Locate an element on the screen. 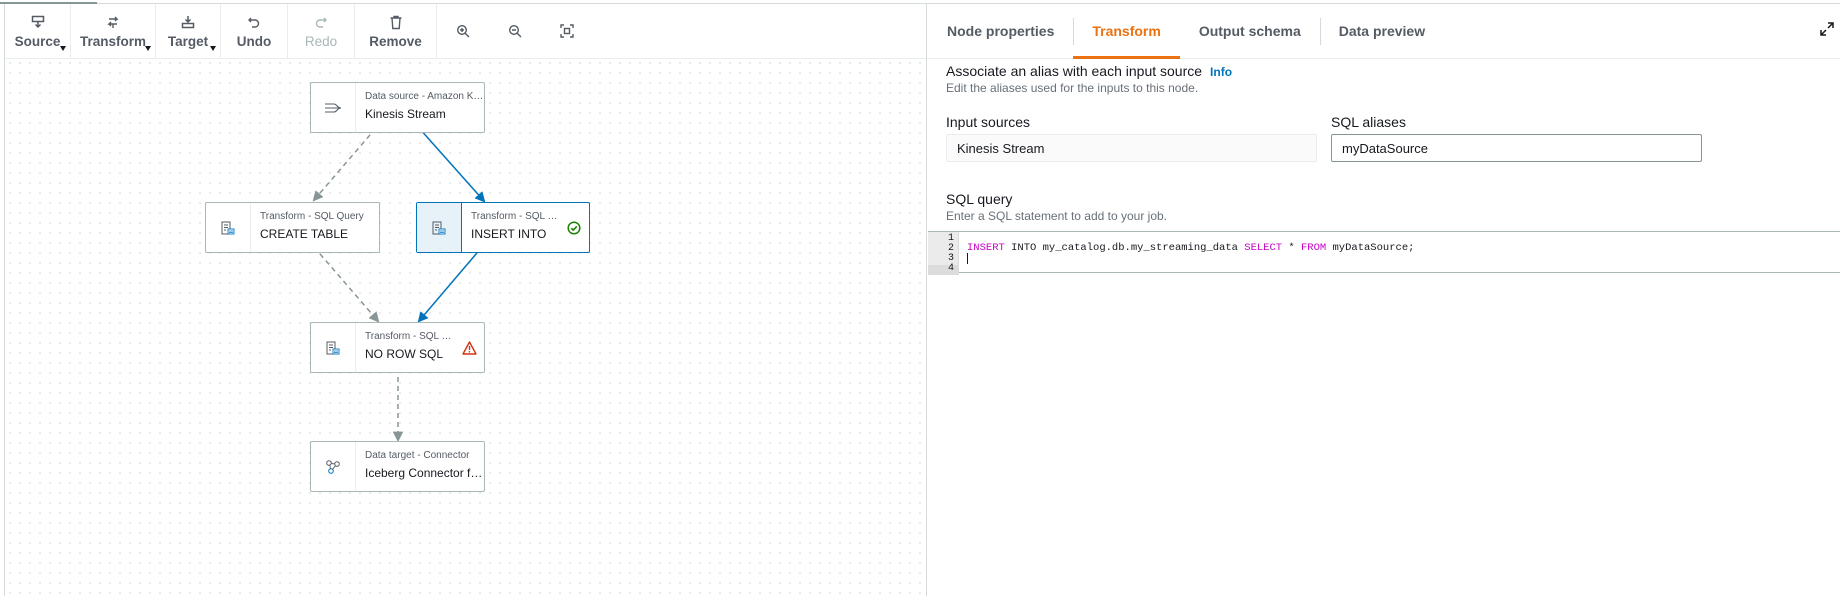  transform-label: Transform is located at coordinates (113, 41).